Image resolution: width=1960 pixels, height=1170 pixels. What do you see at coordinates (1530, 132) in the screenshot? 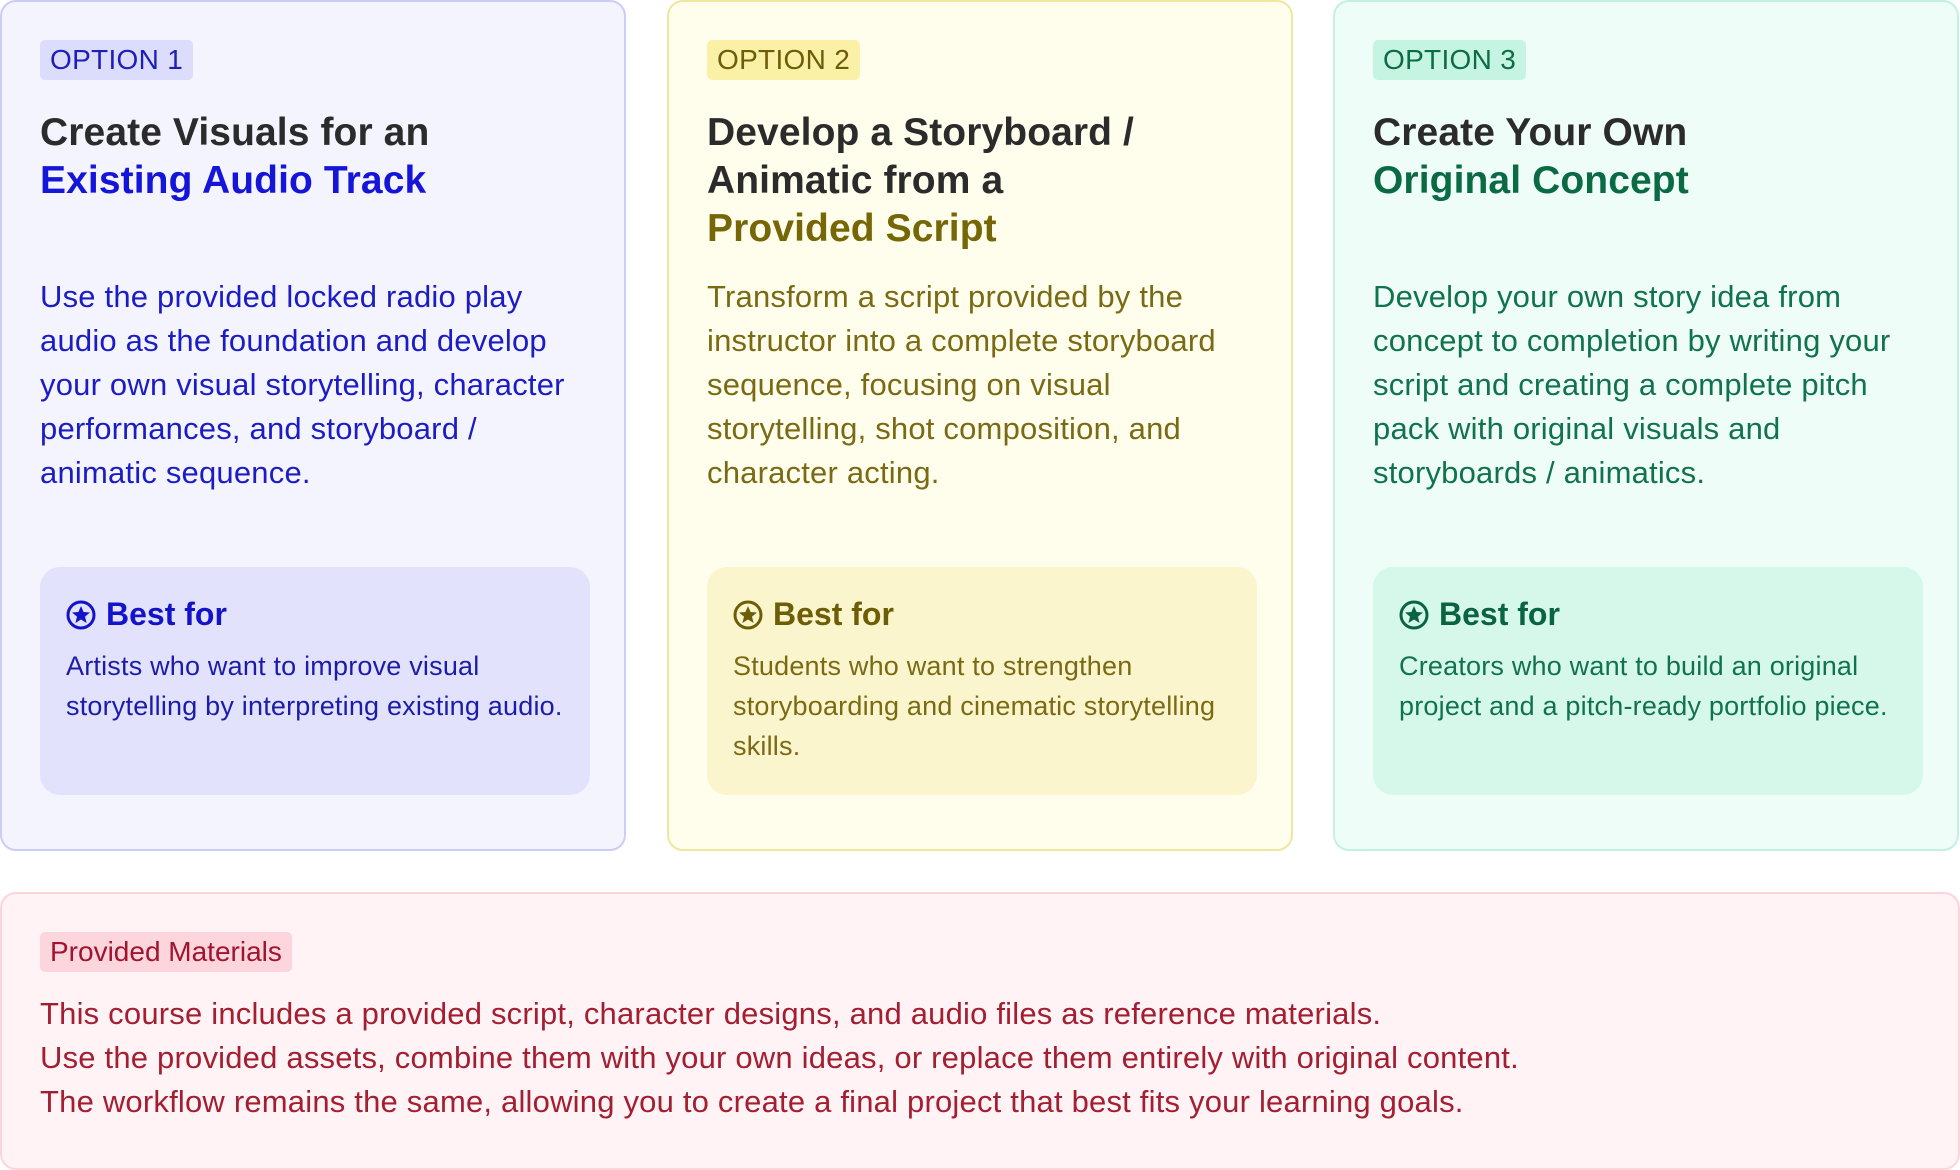
I see `title-line: Create Your Own` at bounding box center [1530, 132].